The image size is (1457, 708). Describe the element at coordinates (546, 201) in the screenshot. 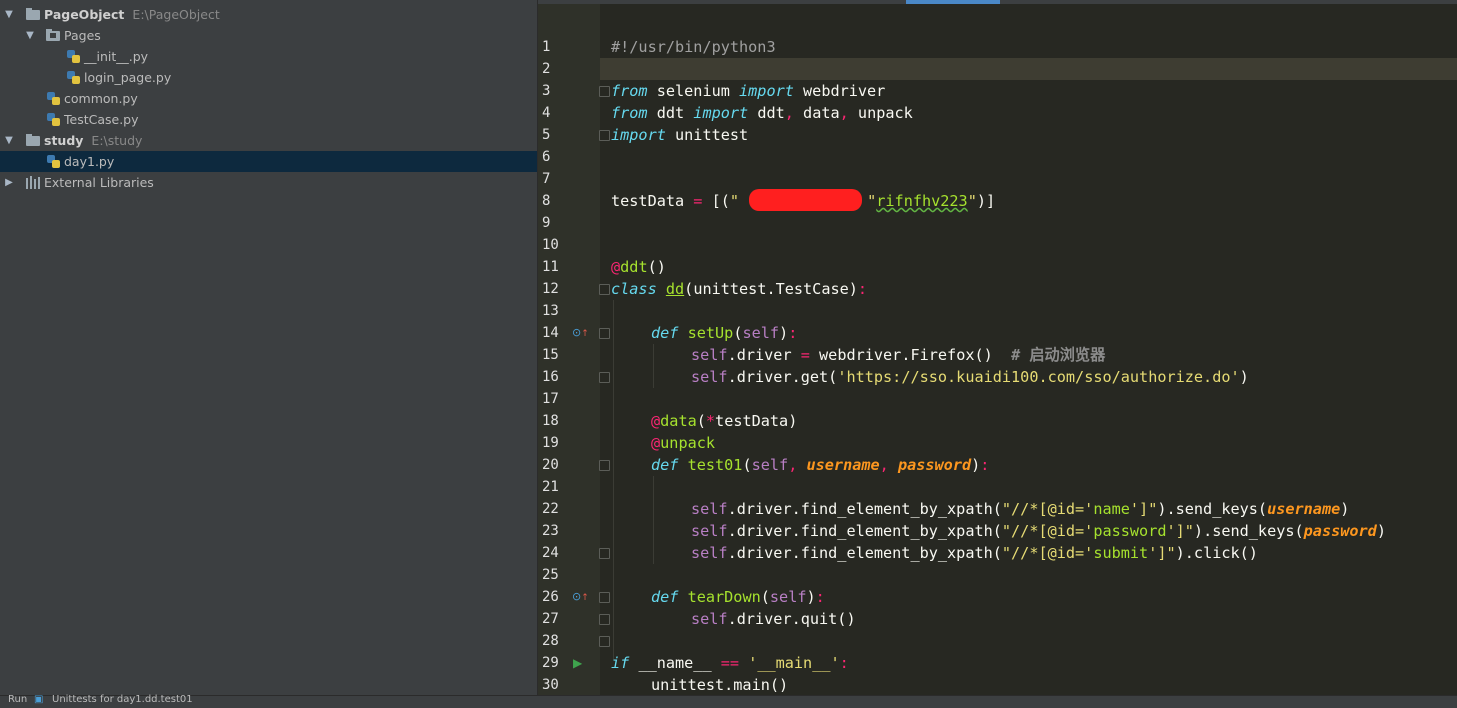

I see `line-number: 8` at that location.